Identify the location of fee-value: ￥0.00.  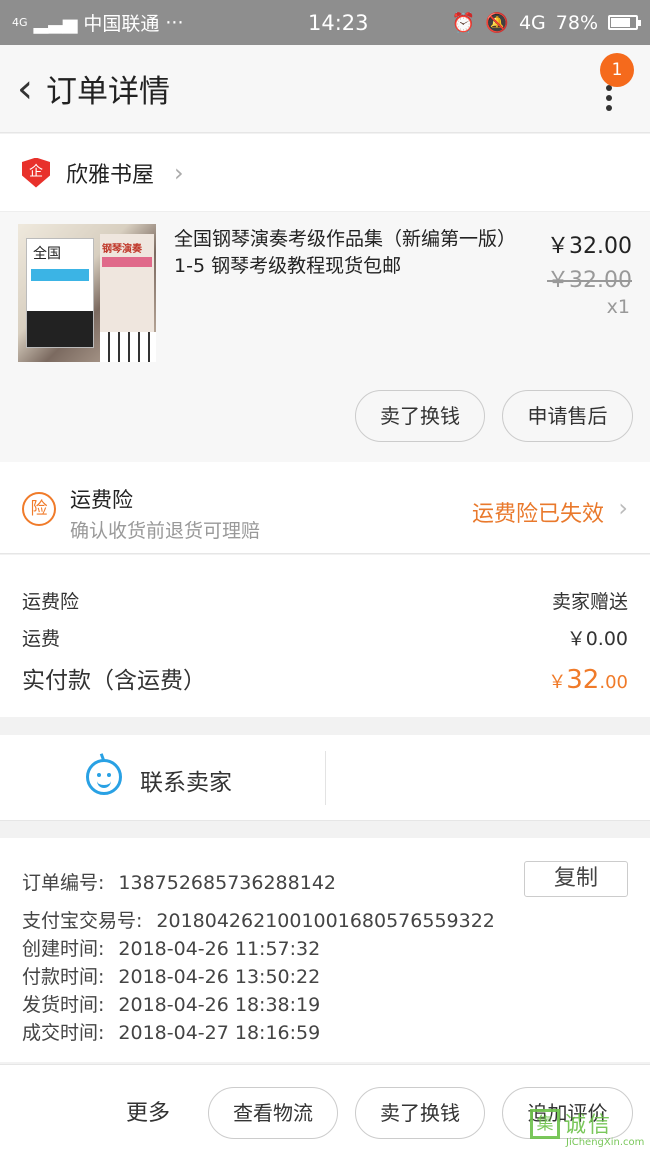
(597, 639).